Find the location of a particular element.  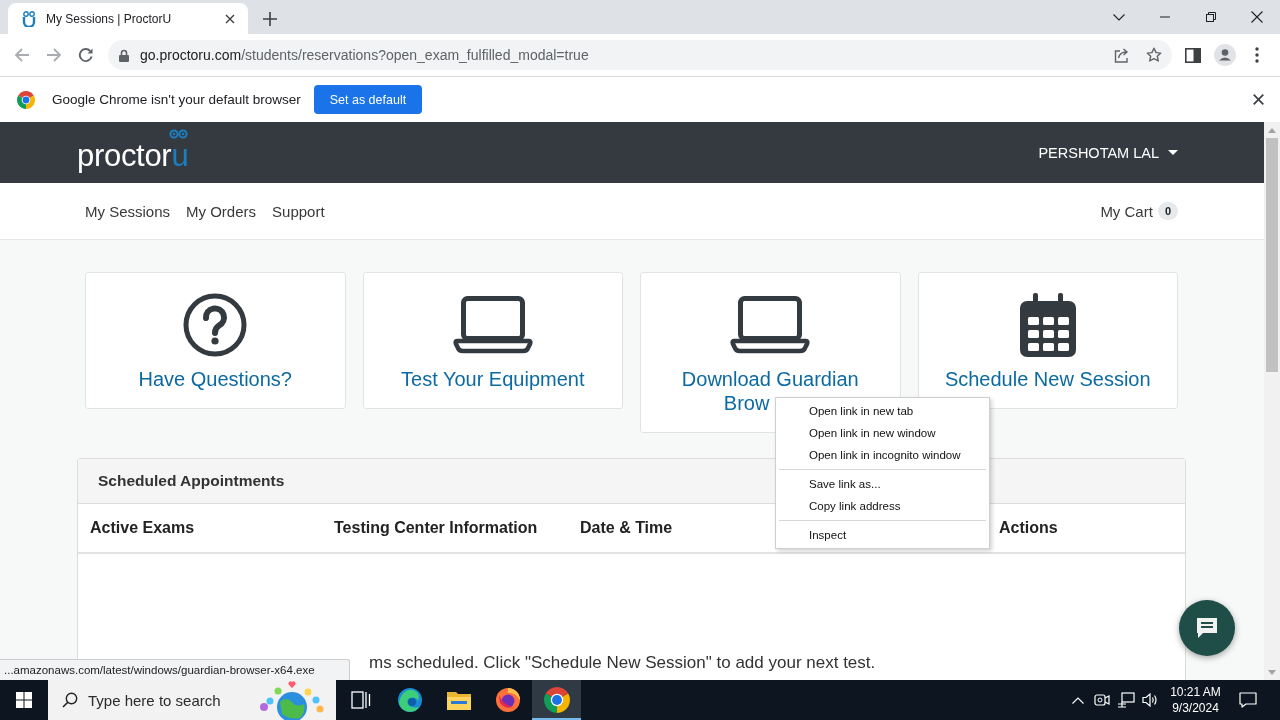

url-text: go.proctoru.com/students/reservations?open_exam_fulfilled_modal=true is located at coordinates (364, 55).